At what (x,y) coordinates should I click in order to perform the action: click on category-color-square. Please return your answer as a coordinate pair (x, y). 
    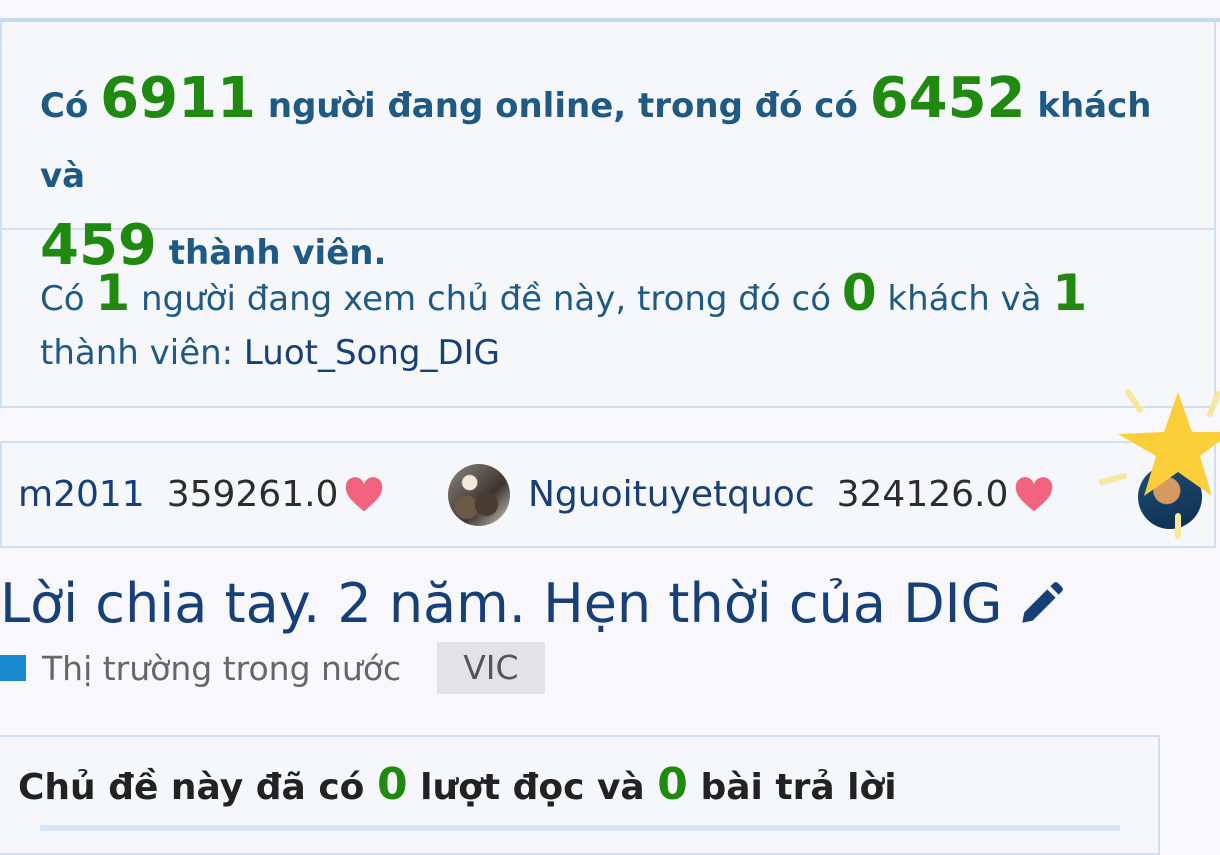
    Looking at the image, I should click on (13, 668).